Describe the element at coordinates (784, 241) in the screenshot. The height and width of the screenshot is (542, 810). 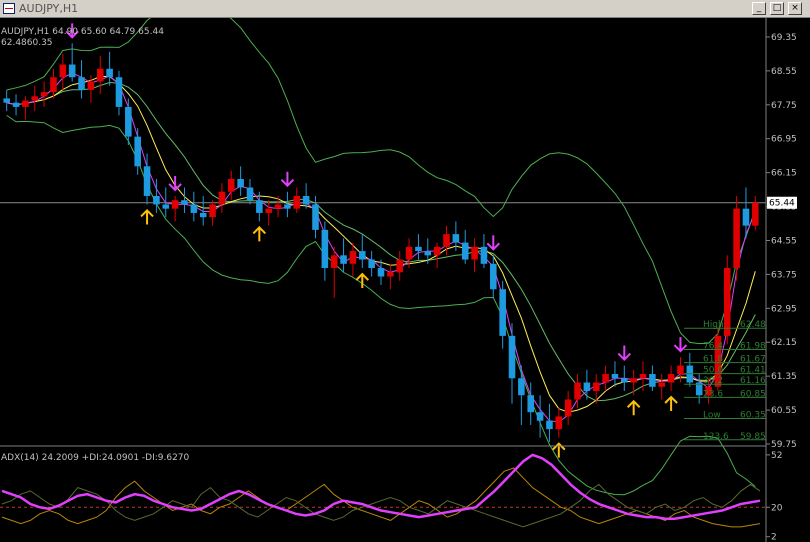
I see `price-tick-label: 64.55` at that location.